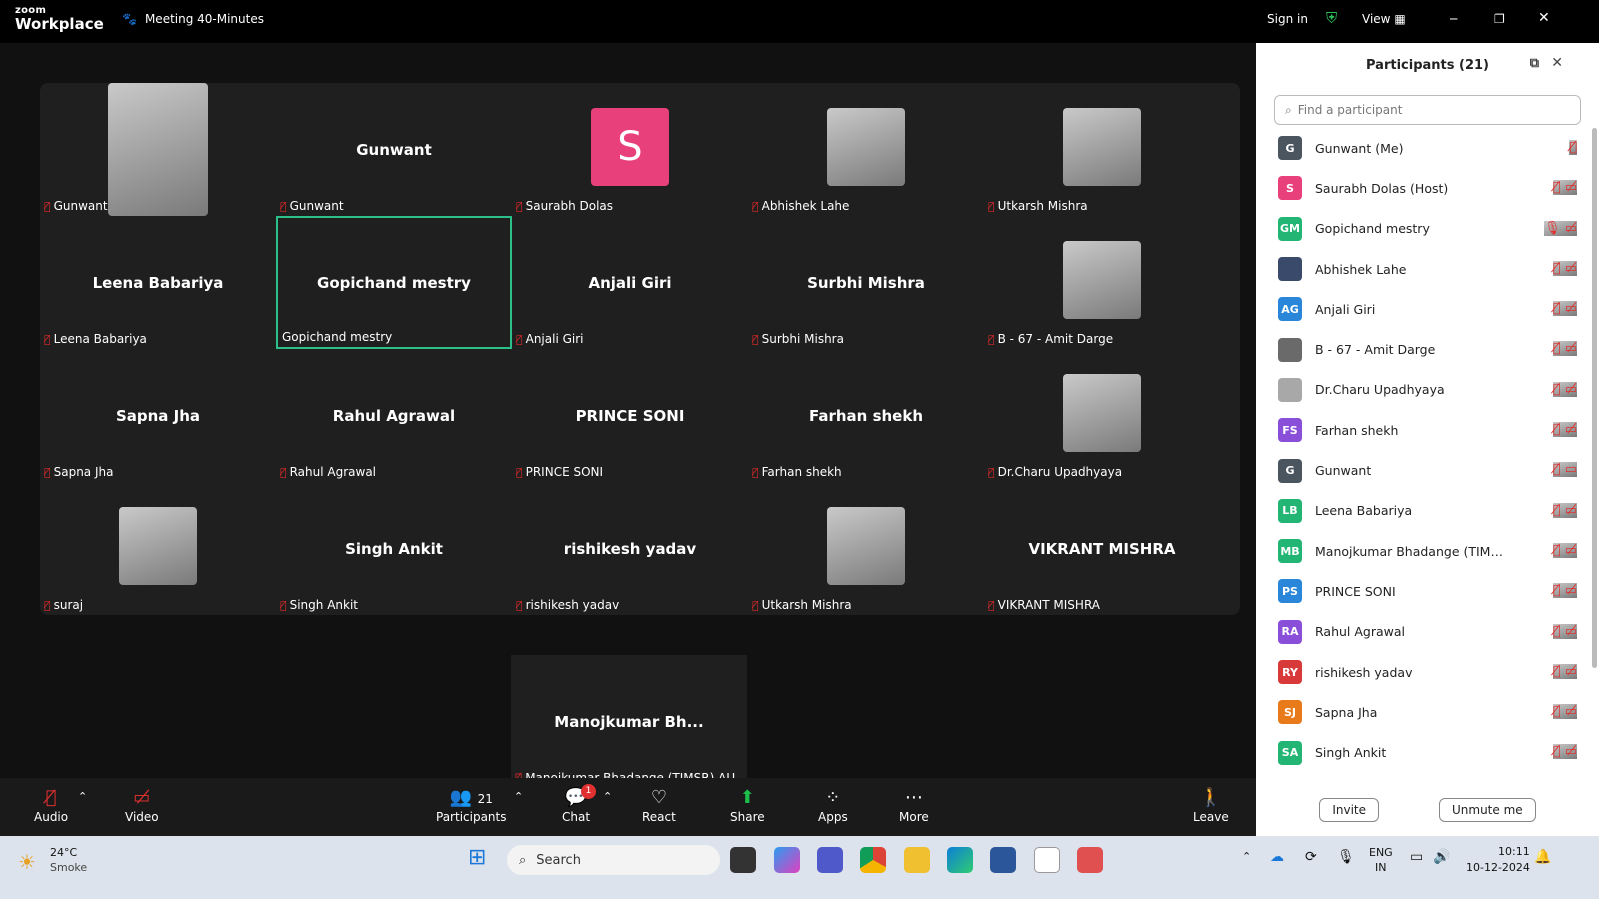  I want to click on participant-row: Abhishek Lahe 🎙̸ ▭̸, so click(1427, 269).